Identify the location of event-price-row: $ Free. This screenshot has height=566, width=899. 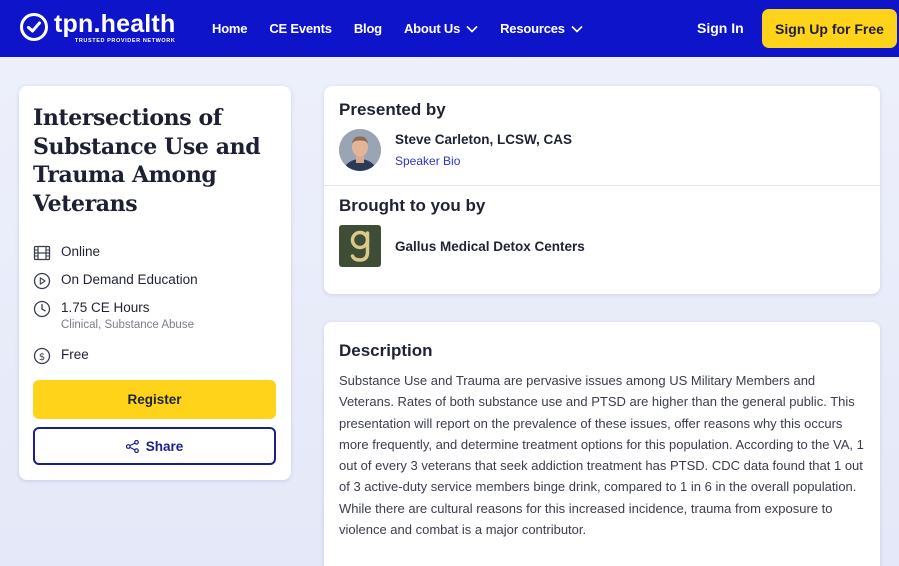
(61, 356).